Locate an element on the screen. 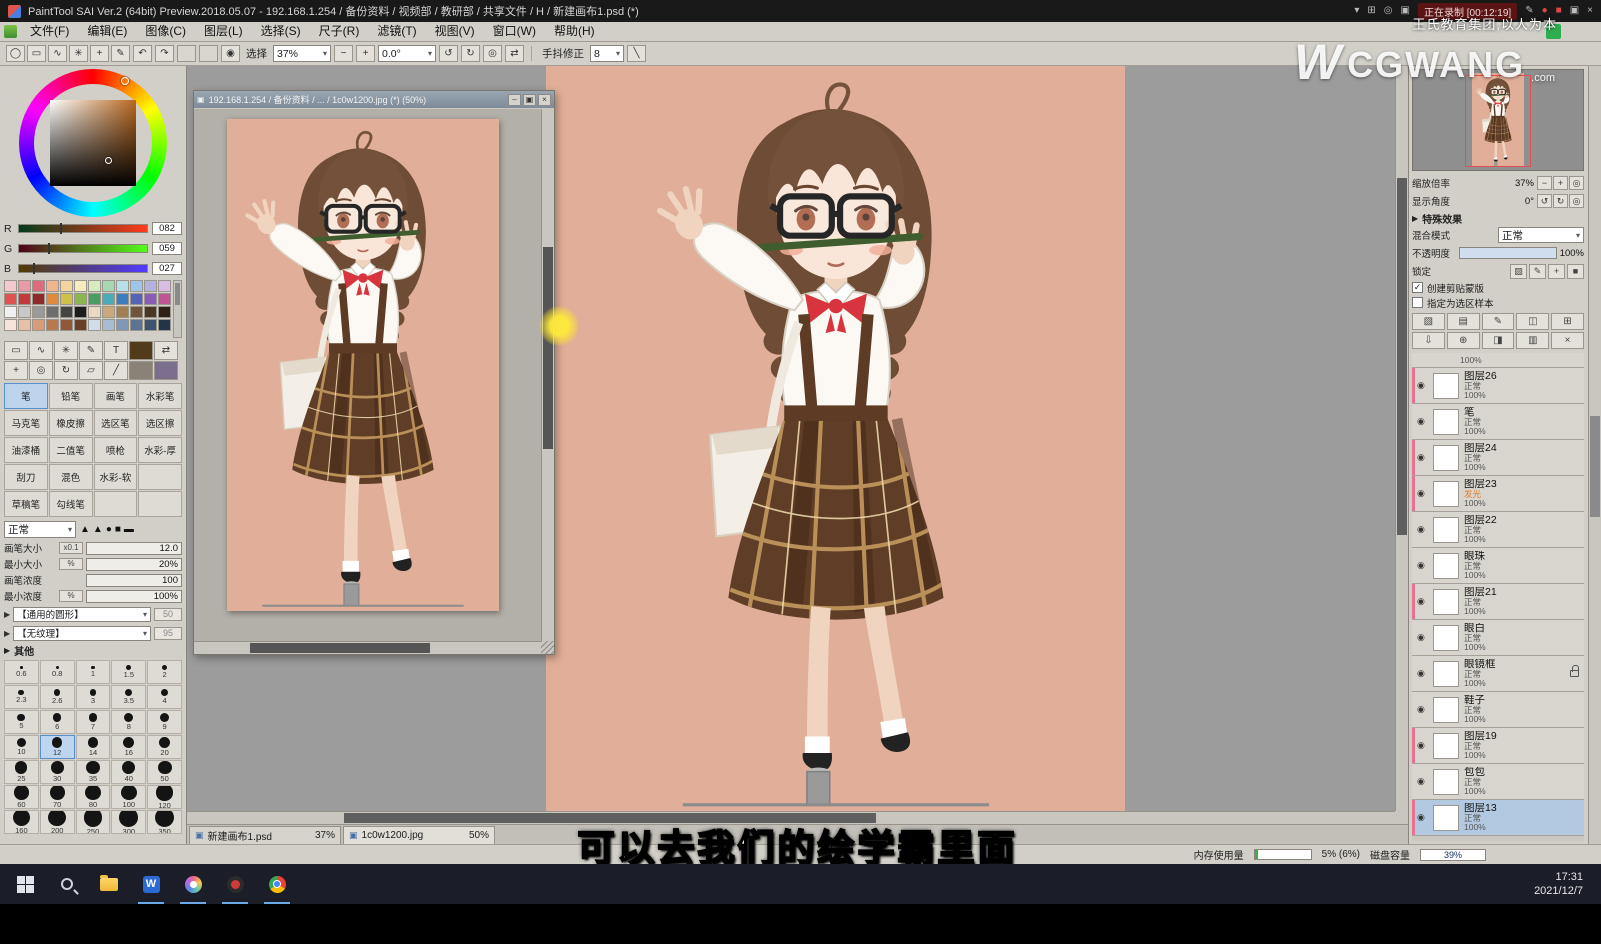 Image resolution: width=1601 pixels, height=944 pixels. menu-item: 帮助(H) is located at coordinates (574, 31).